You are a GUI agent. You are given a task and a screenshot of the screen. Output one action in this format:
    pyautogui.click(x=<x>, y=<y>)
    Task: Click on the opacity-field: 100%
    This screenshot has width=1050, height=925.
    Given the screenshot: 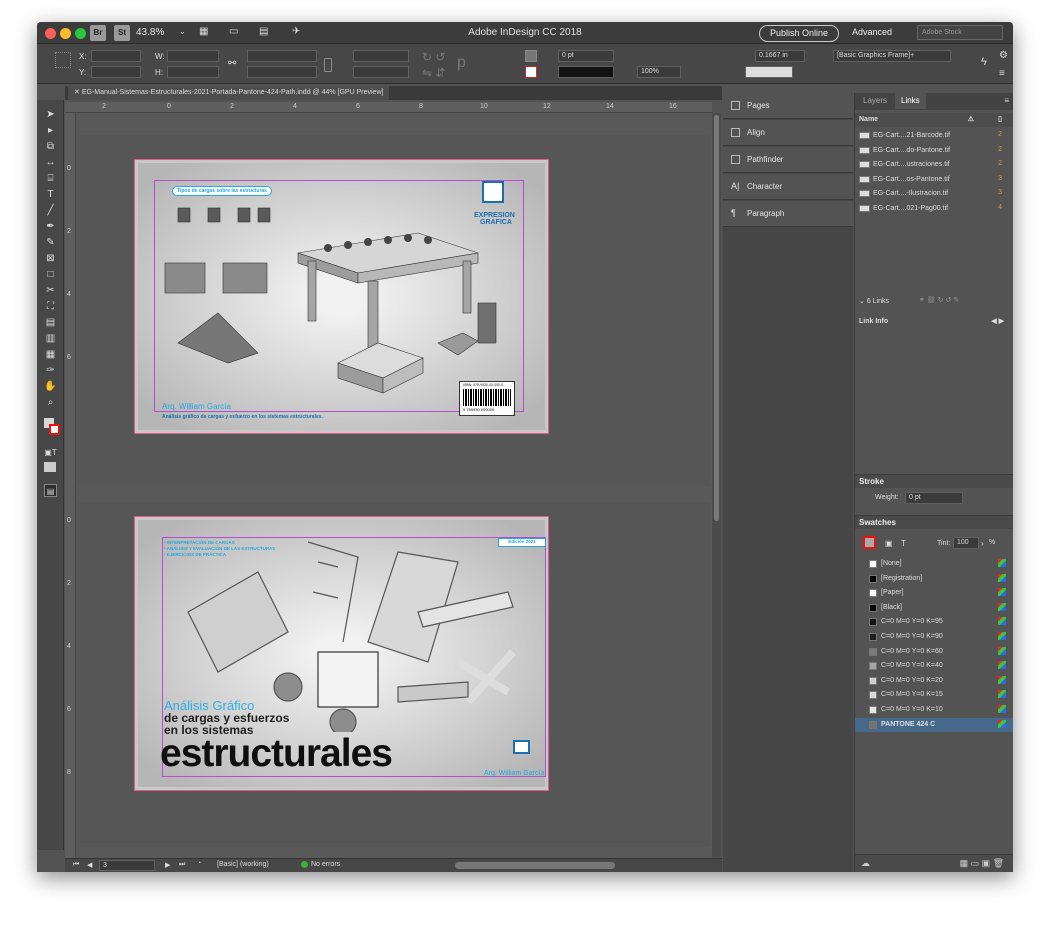 What is the action you would take?
    pyautogui.click(x=659, y=72)
    